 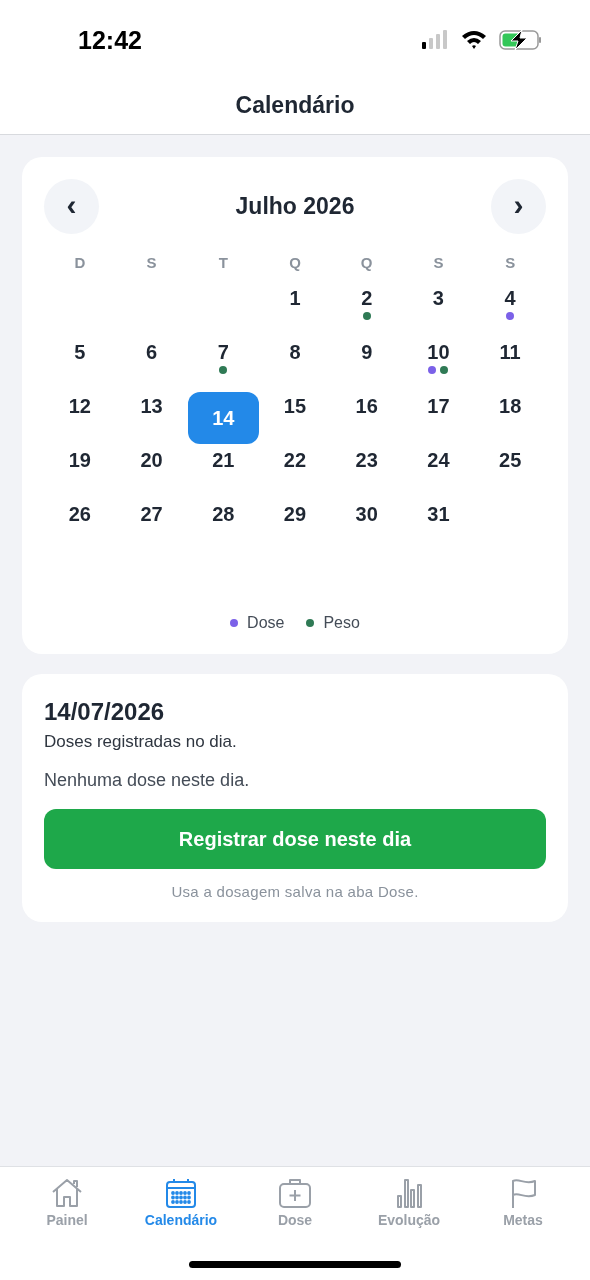 What do you see at coordinates (223, 352) in the screenshot?
I see `calendar-day: 7` at bounding box center [223, 352].